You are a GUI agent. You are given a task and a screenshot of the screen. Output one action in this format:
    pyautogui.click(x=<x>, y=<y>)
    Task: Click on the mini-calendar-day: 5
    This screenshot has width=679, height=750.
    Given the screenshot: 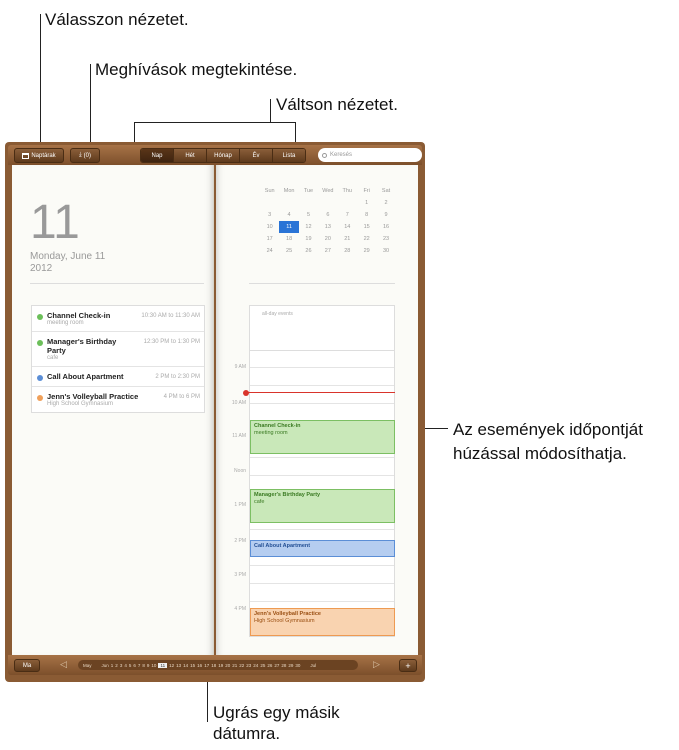 What is the action you would take?
    pyautogui.click(x=308, y=215)
    